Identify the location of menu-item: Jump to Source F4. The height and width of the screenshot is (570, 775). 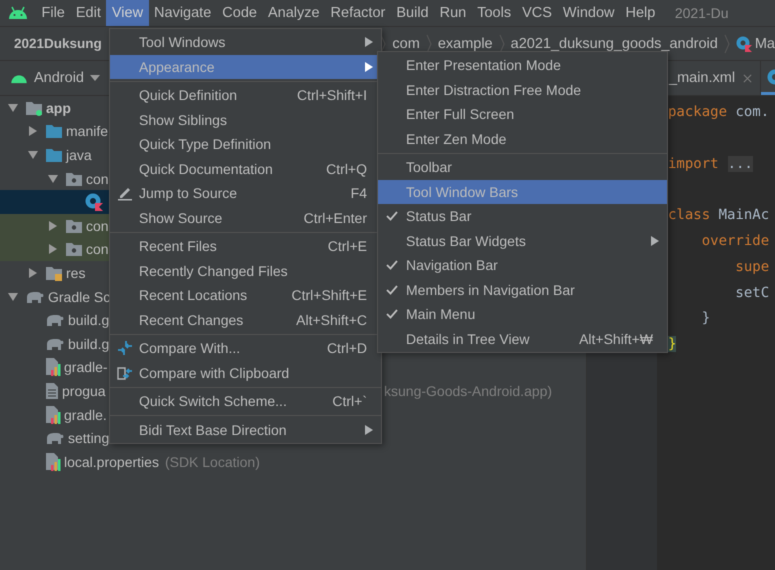
(245, 193).